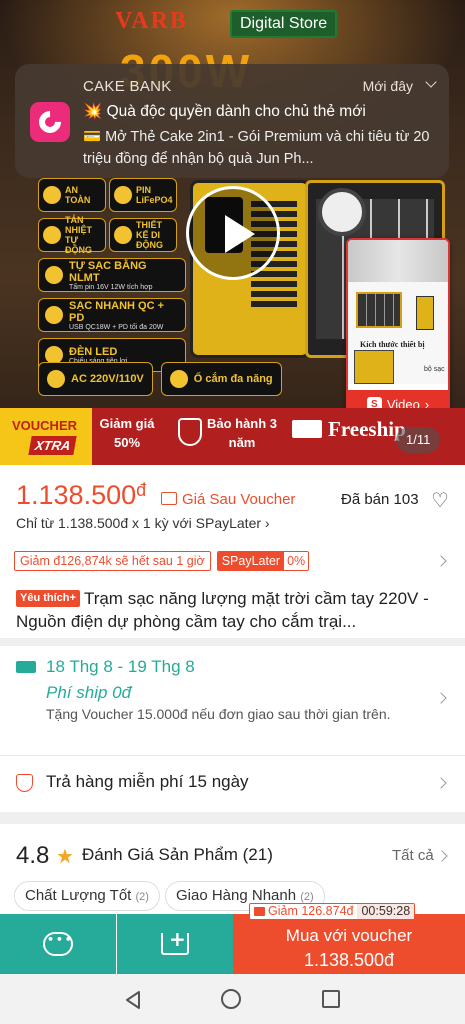 Image resolution: width=465 pixels, height=1024 pixels. What do you see at coordinates (48, 598) in the screenshot?
I see `favorite-plus-badge: Yêu thích+` at bounding box center [48, 598].